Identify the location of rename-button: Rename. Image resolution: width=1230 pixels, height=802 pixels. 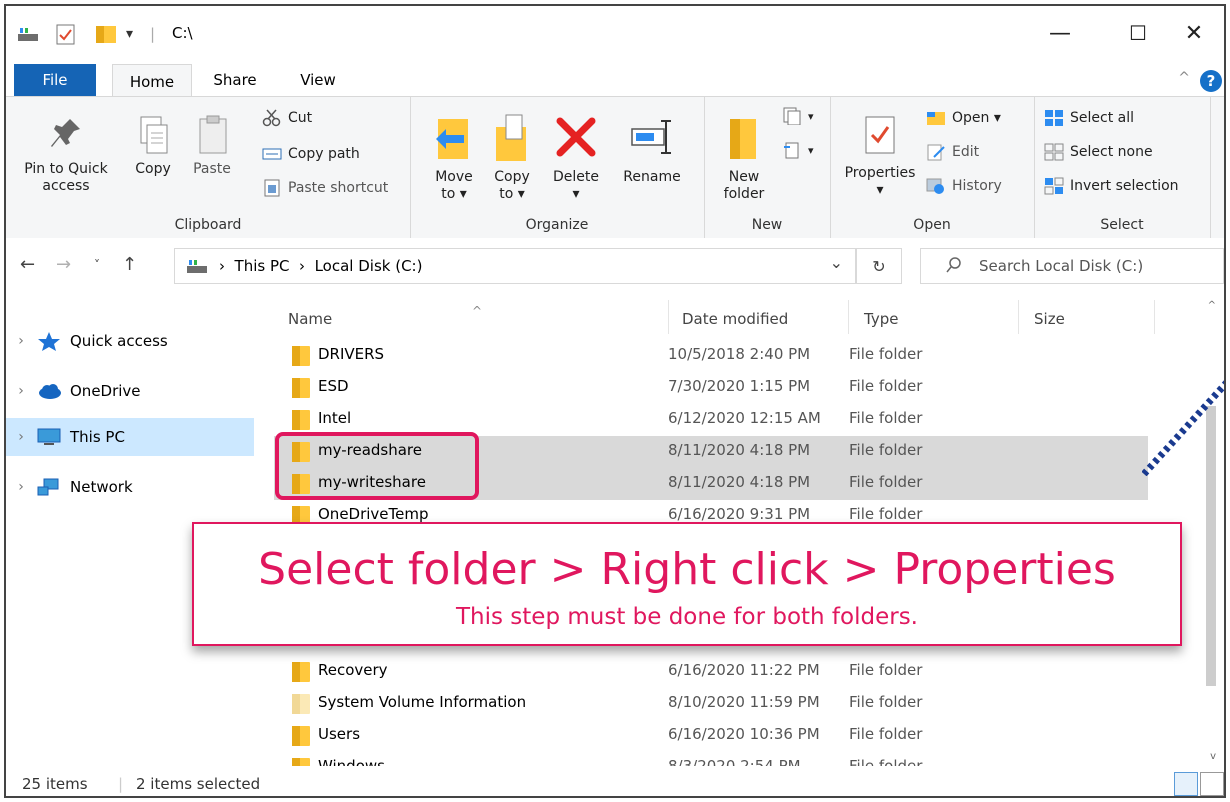
(652, 149).